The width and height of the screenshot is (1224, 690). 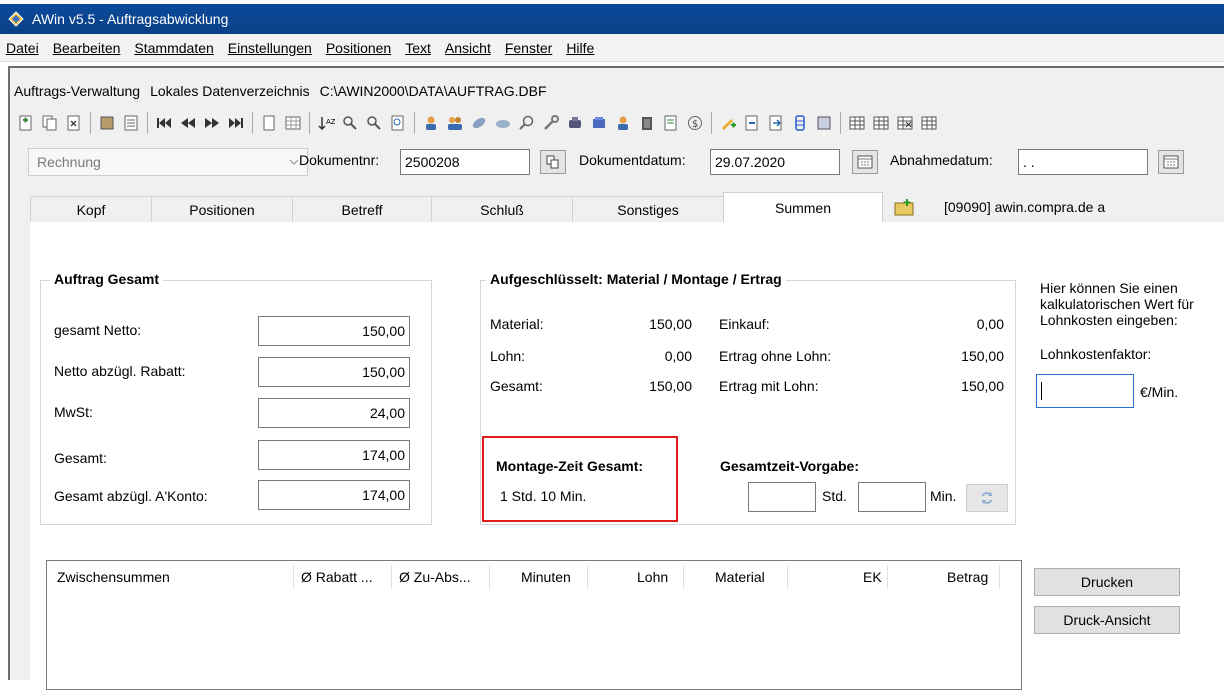 I want to click on import-icon, so click(x=752, y=123).